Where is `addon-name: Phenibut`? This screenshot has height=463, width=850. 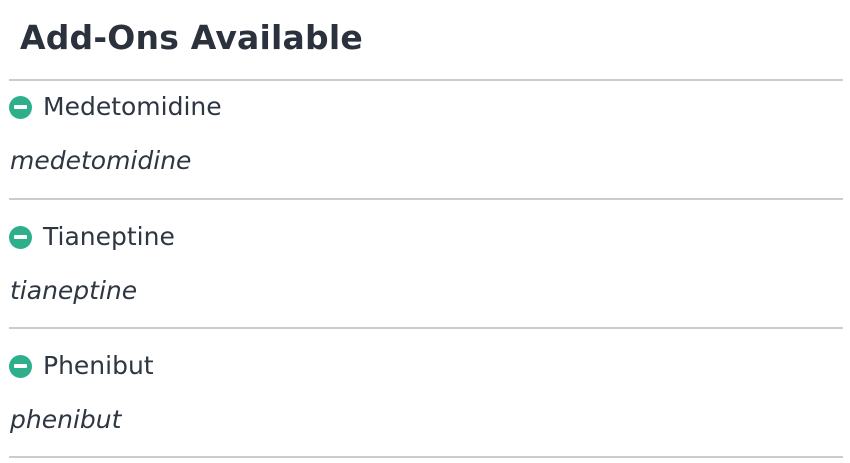
addon-name: Phenibut is located at coordinates (98, 365).